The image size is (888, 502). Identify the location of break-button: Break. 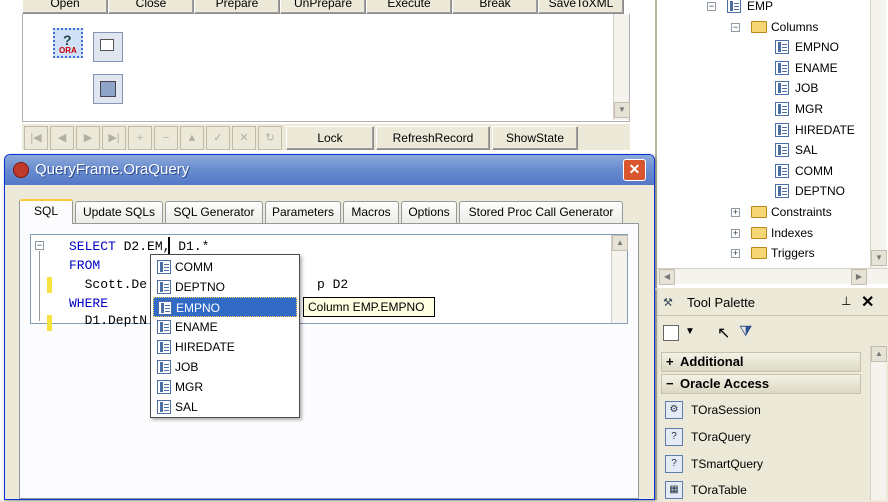
(495, 7).